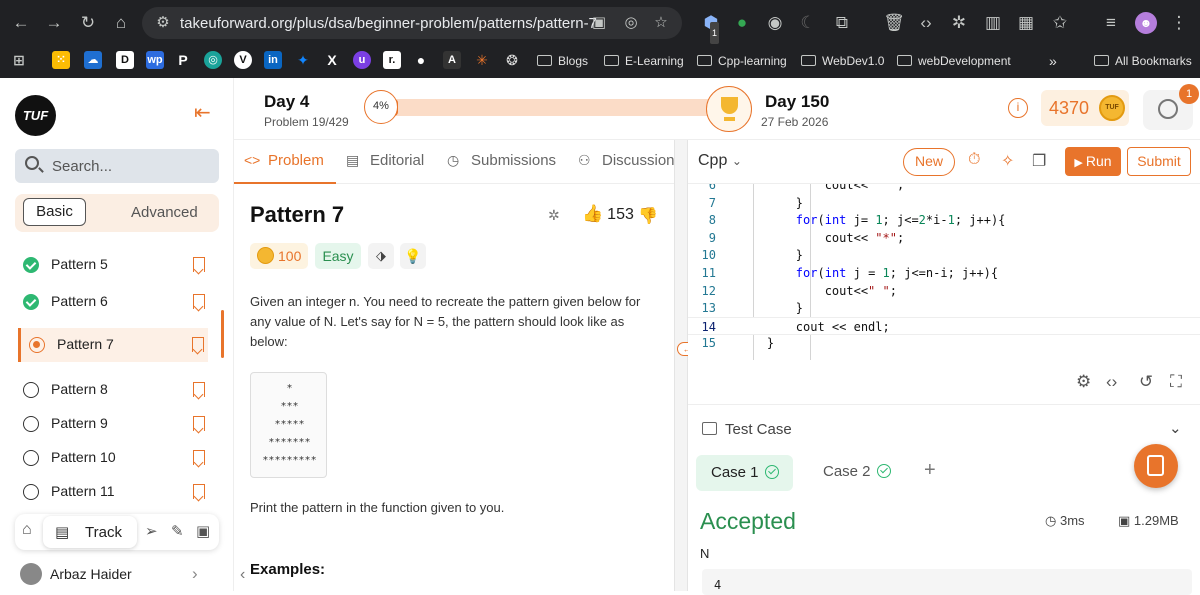 The width and height of the screenshot is (1200, 595). I want to click on devtools-icon: ‹›, so click(926, 23).